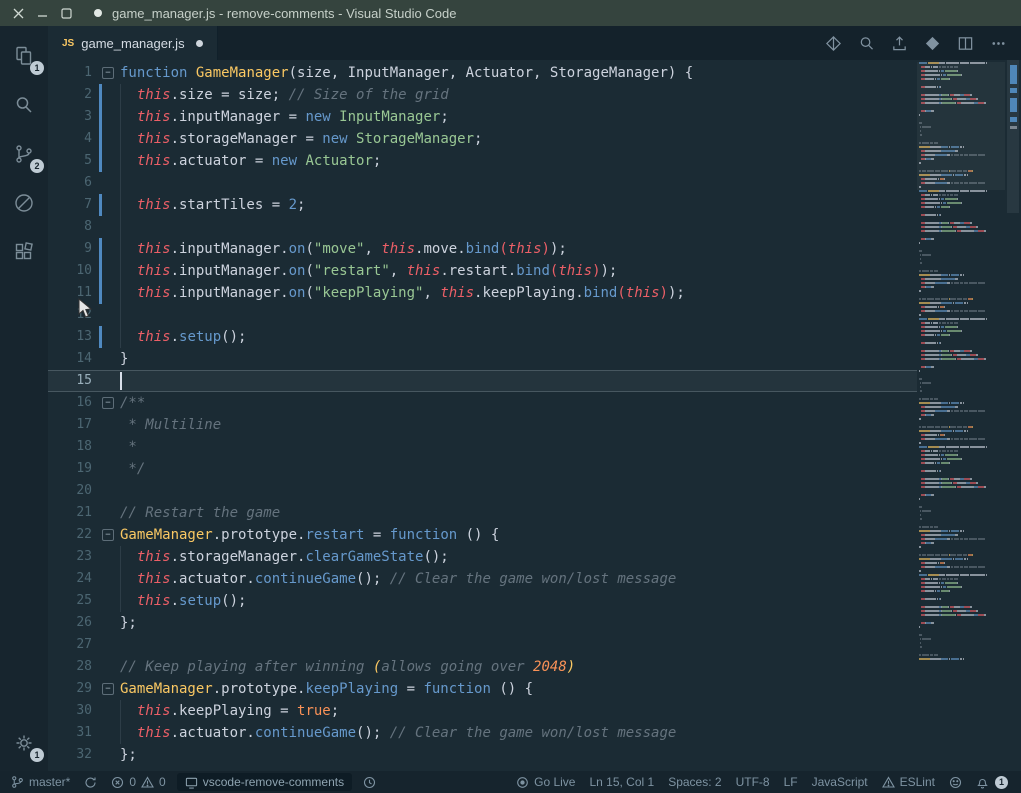 The height and width of the screenshot is (793, 1021). I want to click on maximize-window-icon, so click(66, 13).